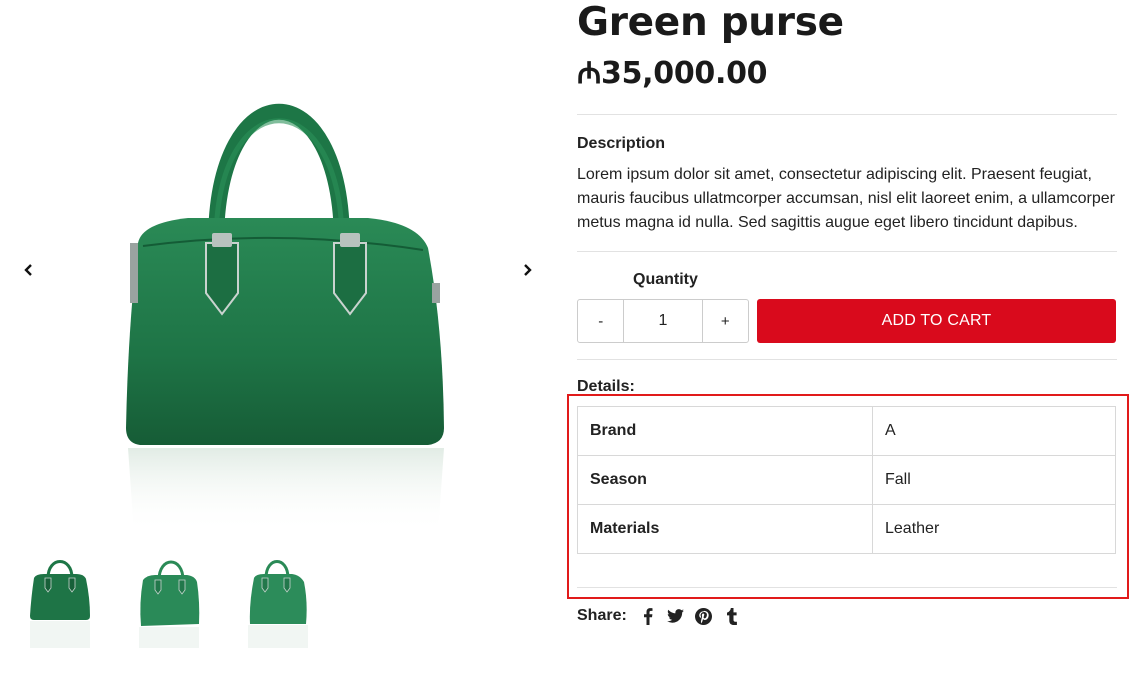  Describe the element at coordinates (672, 73) in the screenshot. I see `product-price: ₼35,000.00` at that location.